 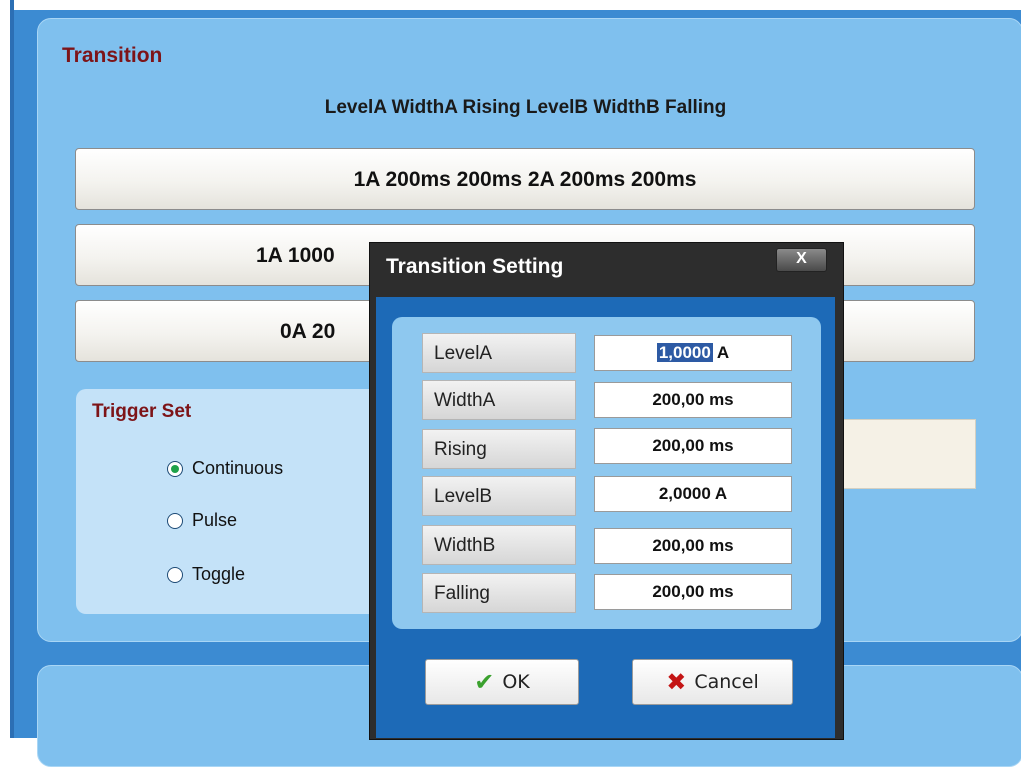 I want to click on unit-label: A, so click(x=723, y=352).